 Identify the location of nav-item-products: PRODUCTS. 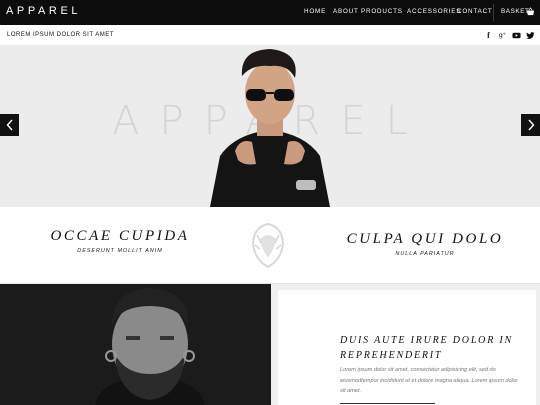
(382, 11).